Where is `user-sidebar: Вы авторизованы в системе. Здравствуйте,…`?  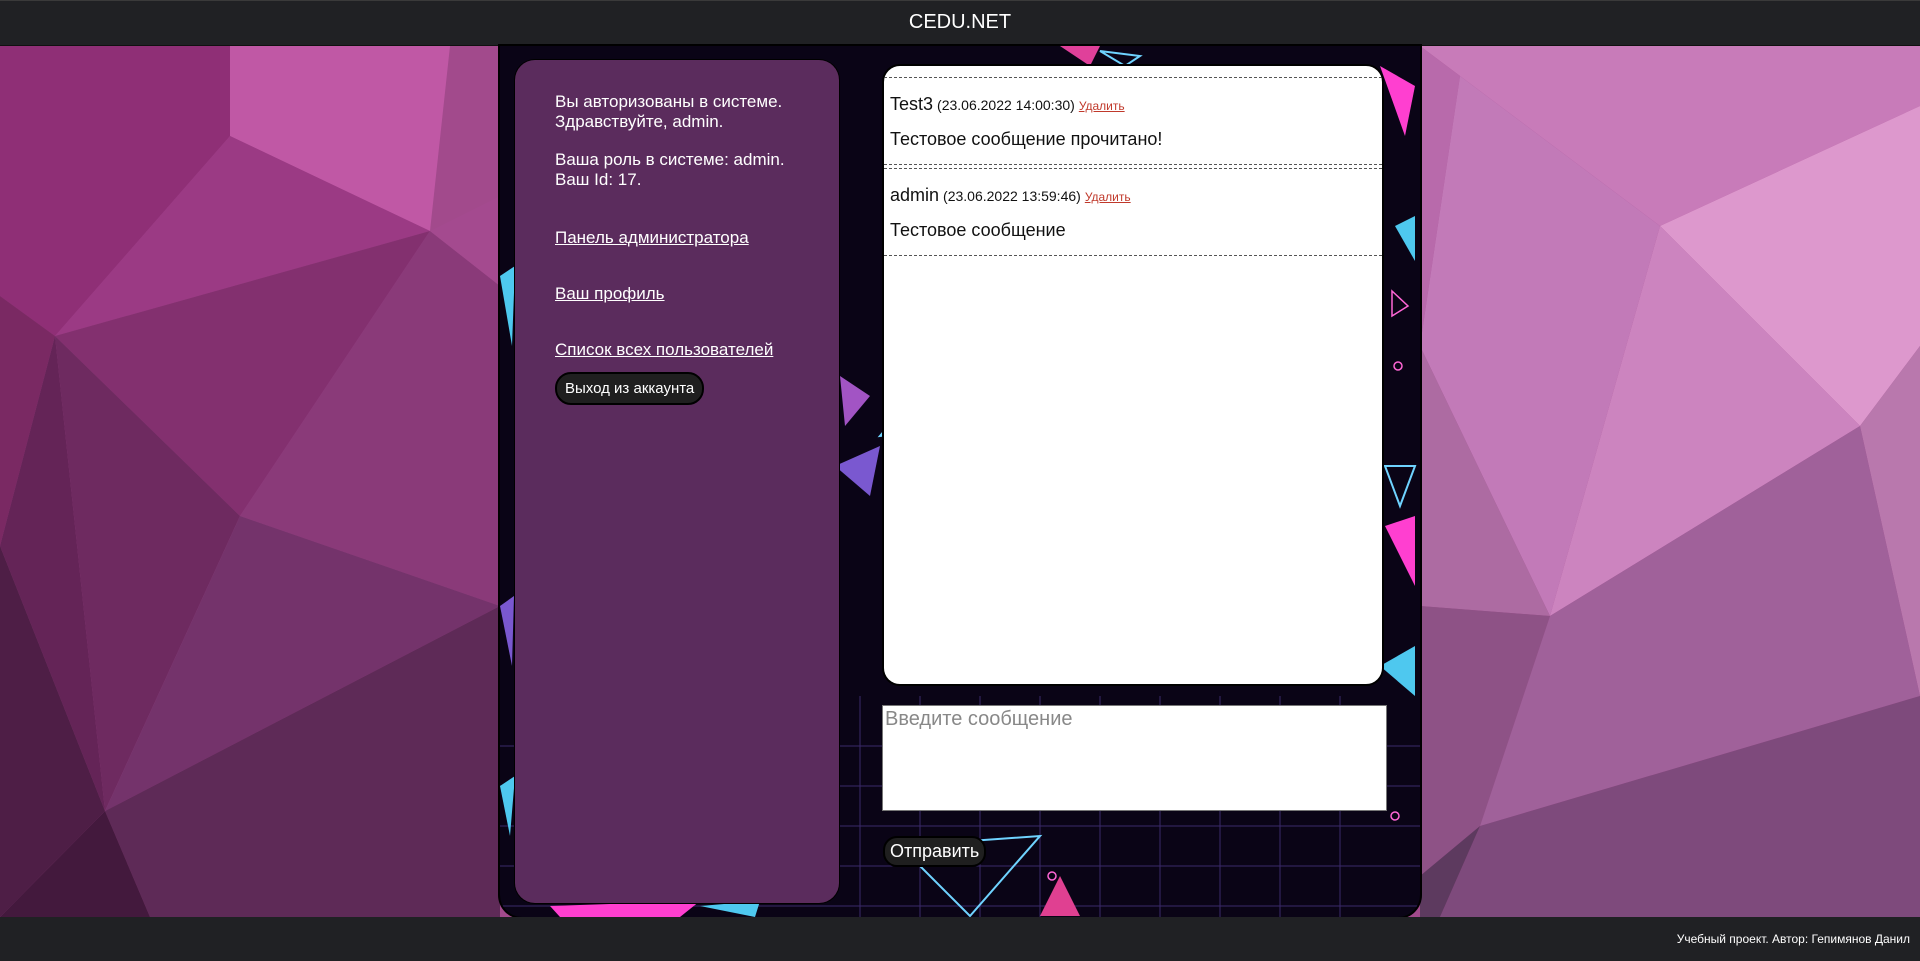
user-sidebar: Вы авторизованы в системе. Здравствуйте,… is located at coordinates (677, 481).